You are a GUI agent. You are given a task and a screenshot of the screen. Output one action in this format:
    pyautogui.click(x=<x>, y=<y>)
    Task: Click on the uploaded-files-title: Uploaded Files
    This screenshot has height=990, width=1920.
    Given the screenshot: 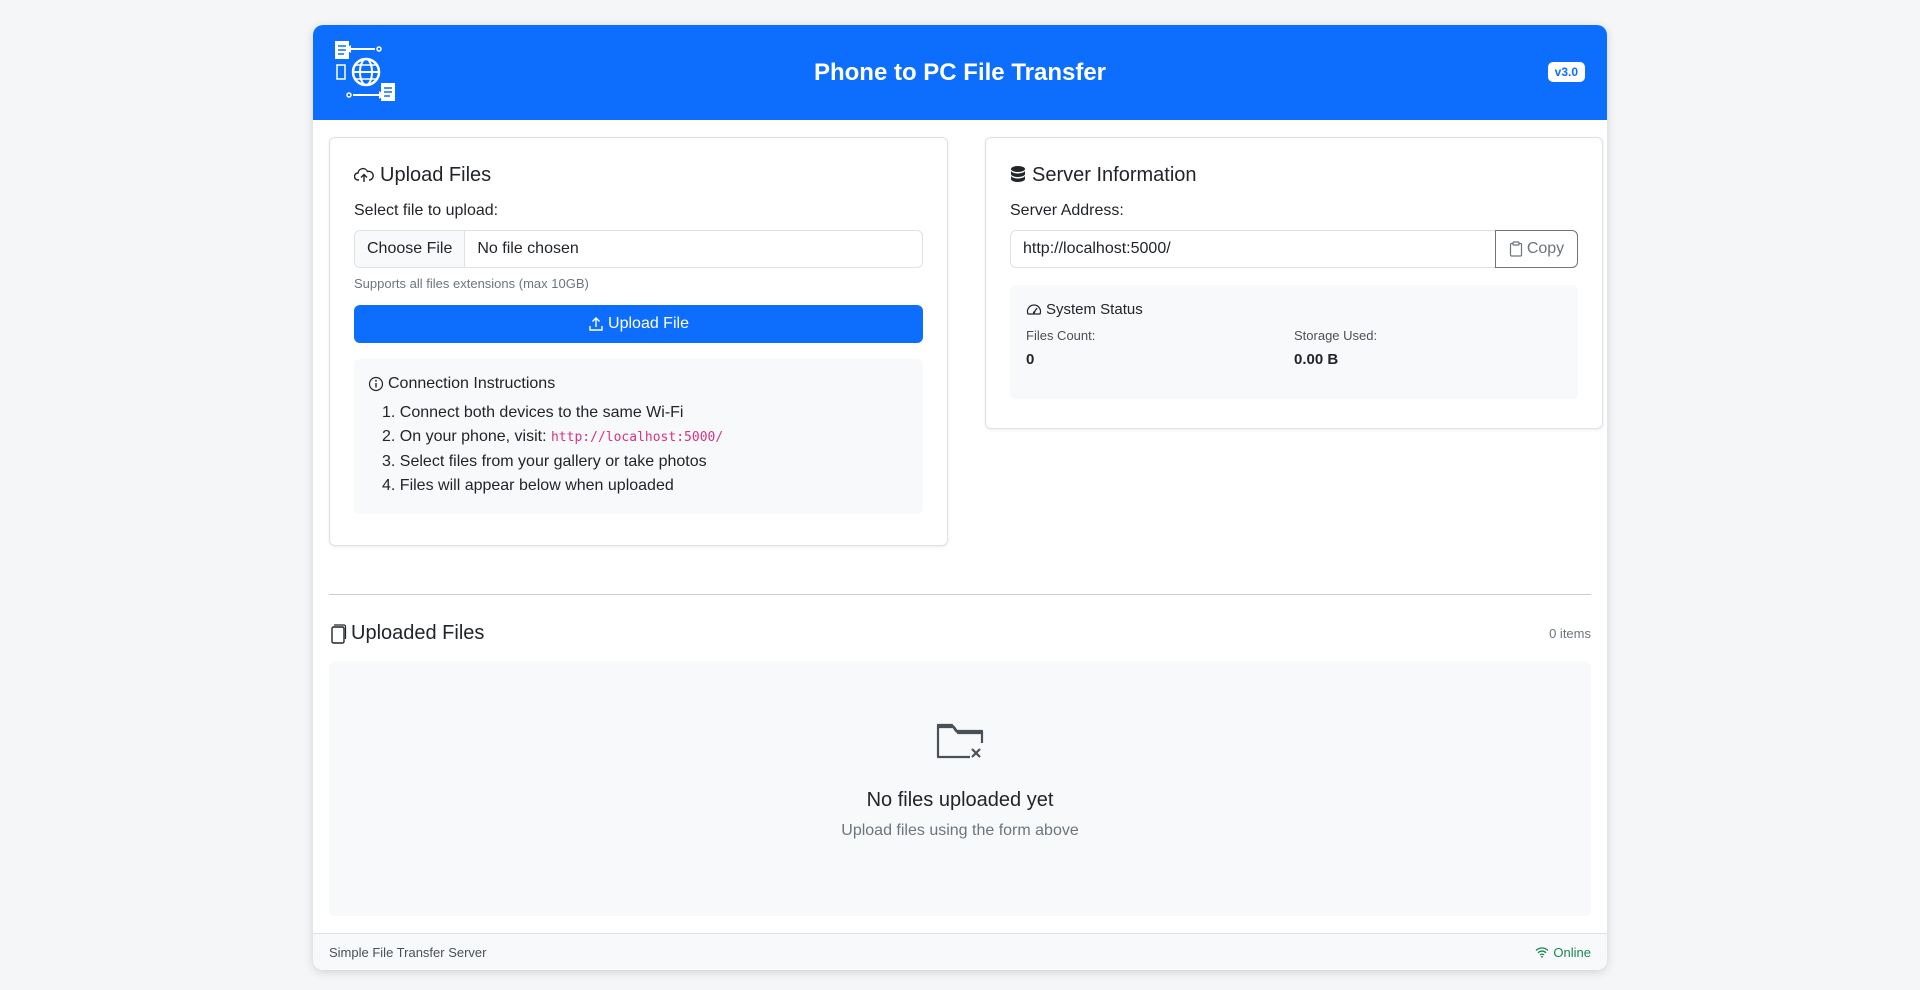 What is the action you would take?
    pyautogui.click(x=406, y=633)
    